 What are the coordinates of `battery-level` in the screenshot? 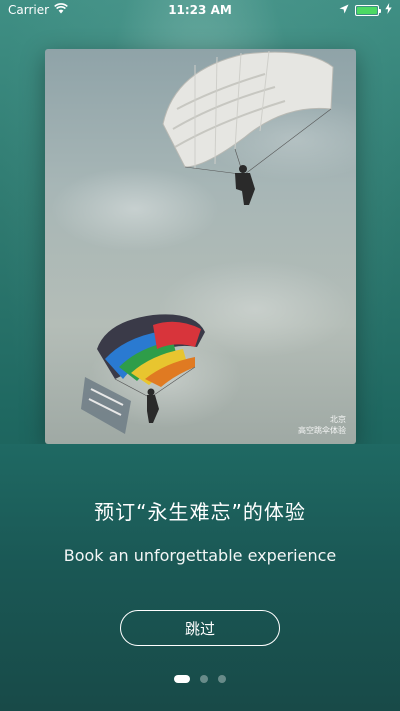 It's located at (367, 10).